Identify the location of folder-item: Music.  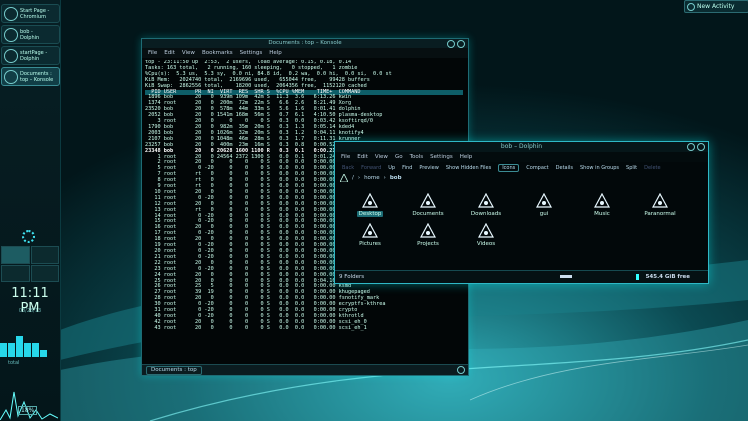
(602, 205).